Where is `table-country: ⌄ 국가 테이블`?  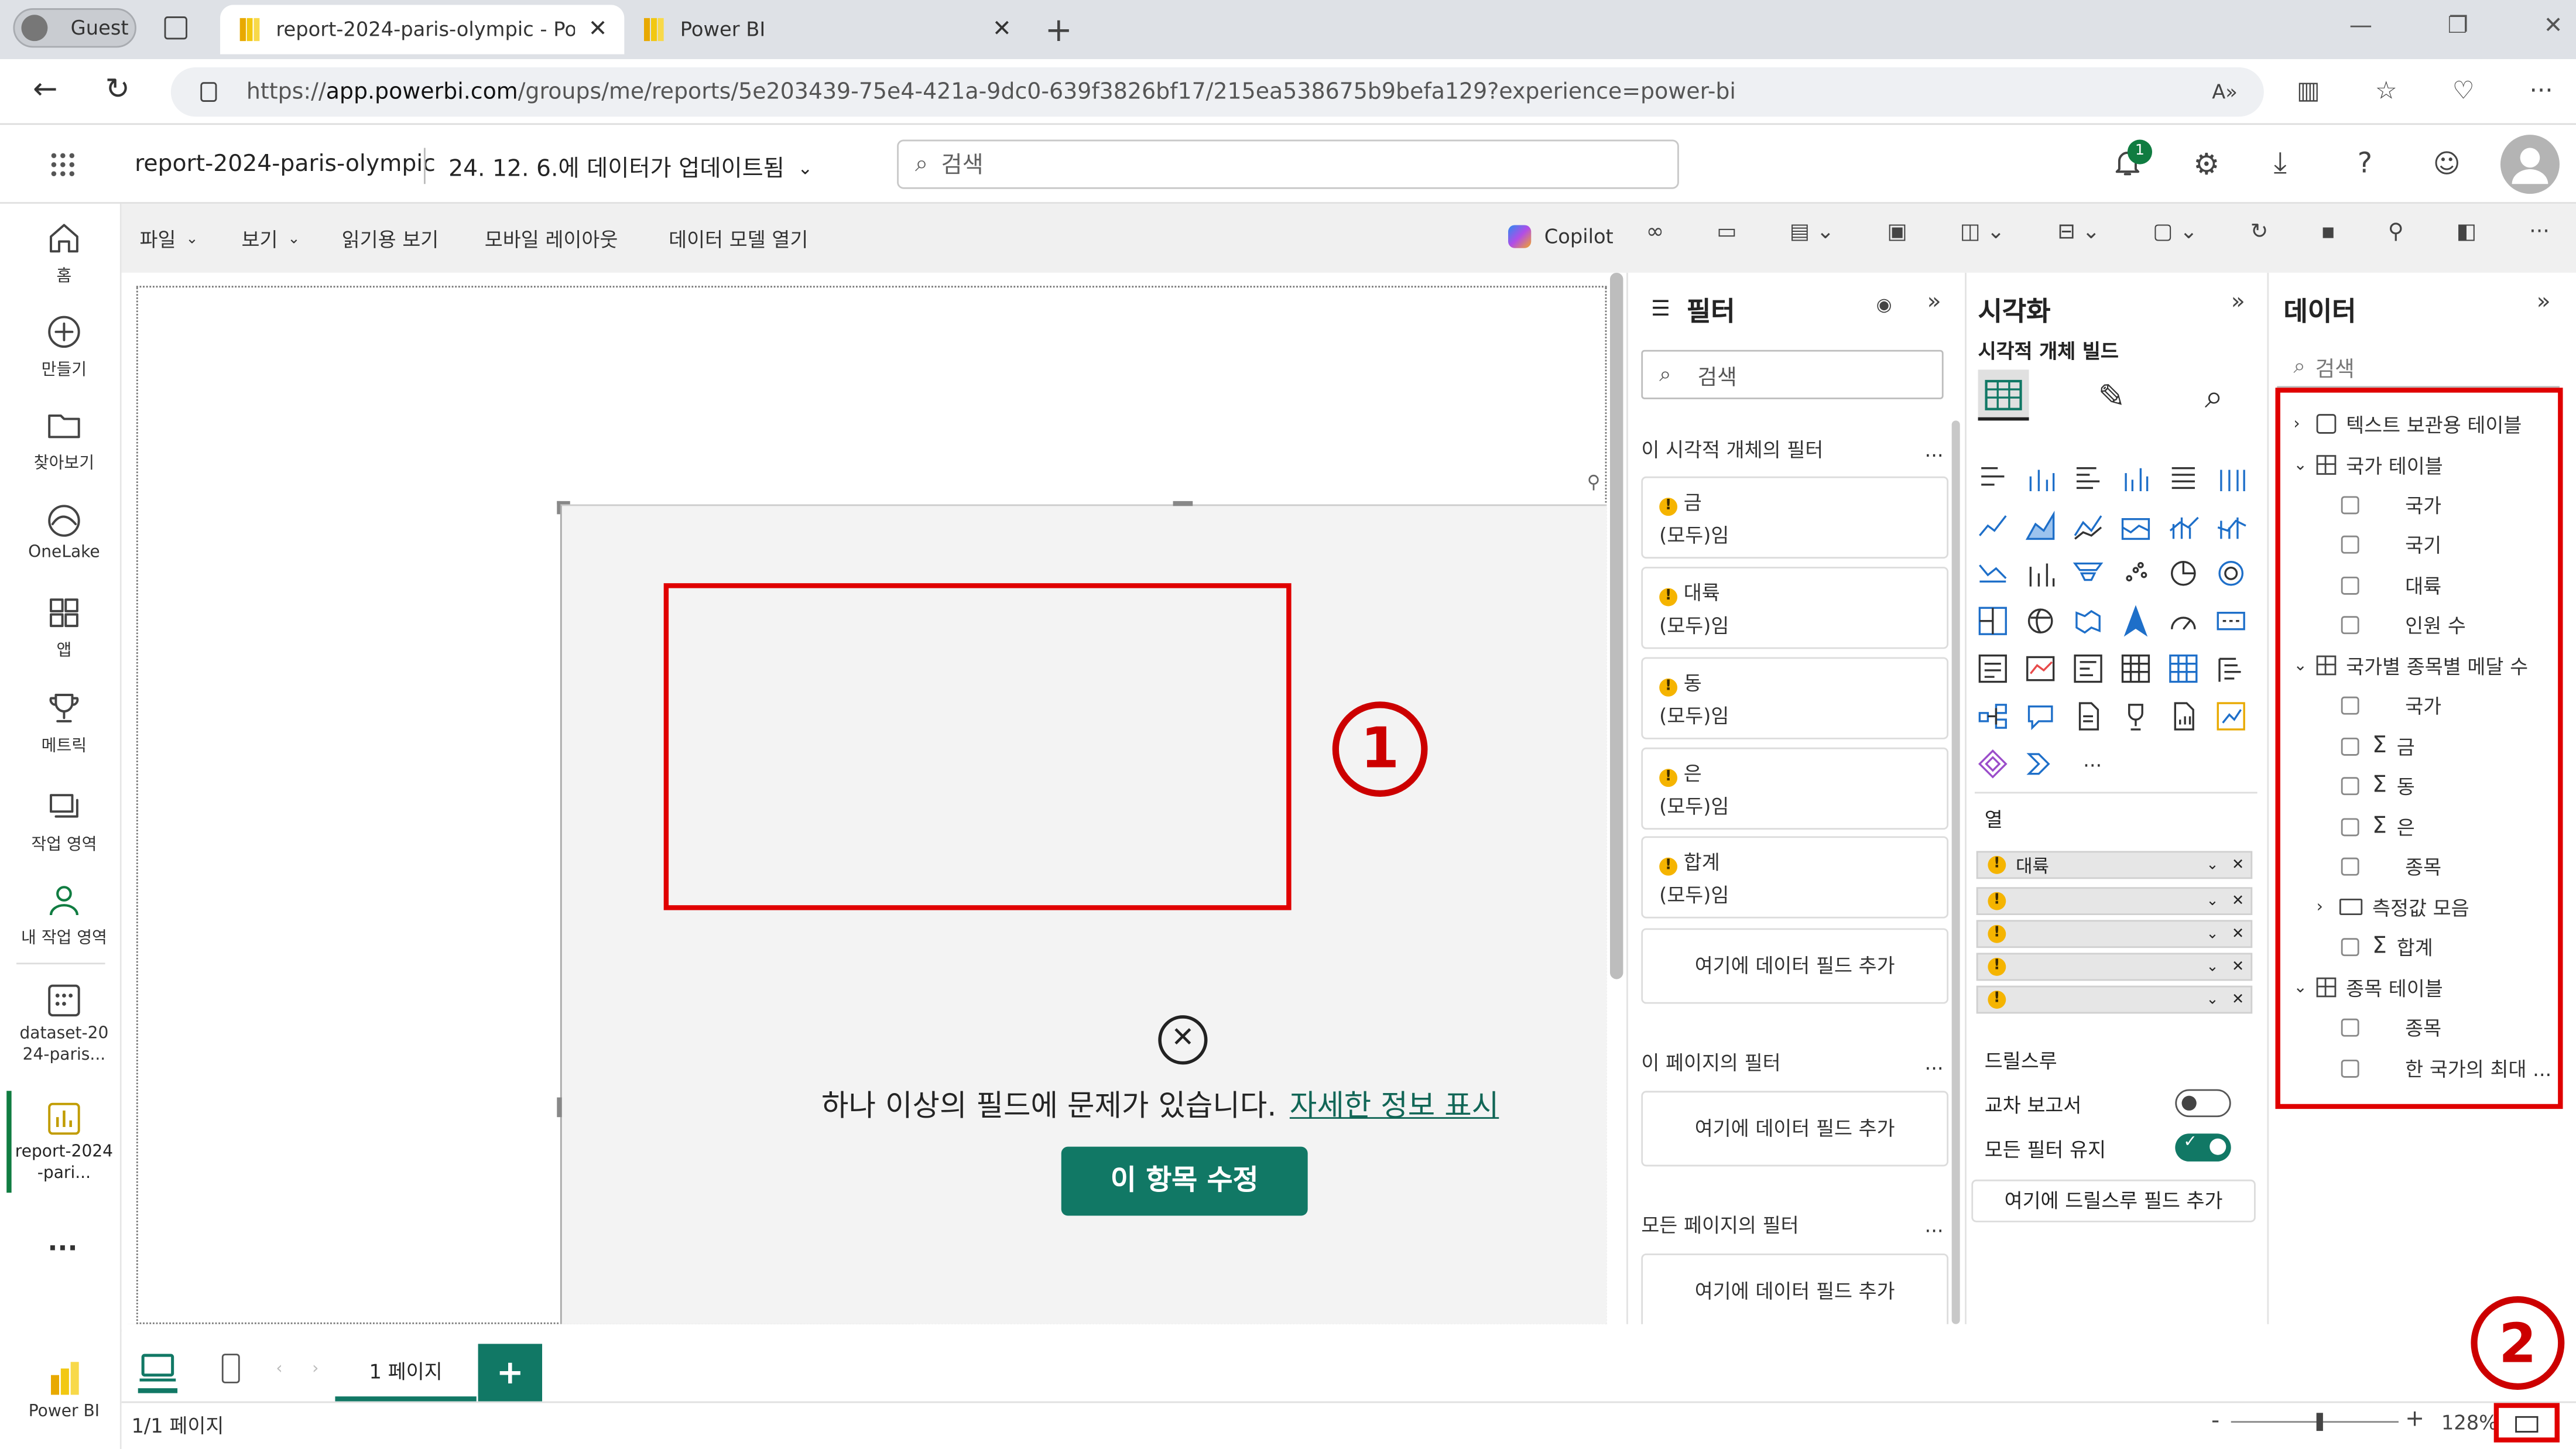
table-country: ⌄ 국가 테이블 is located at coordinates (2368, 464).